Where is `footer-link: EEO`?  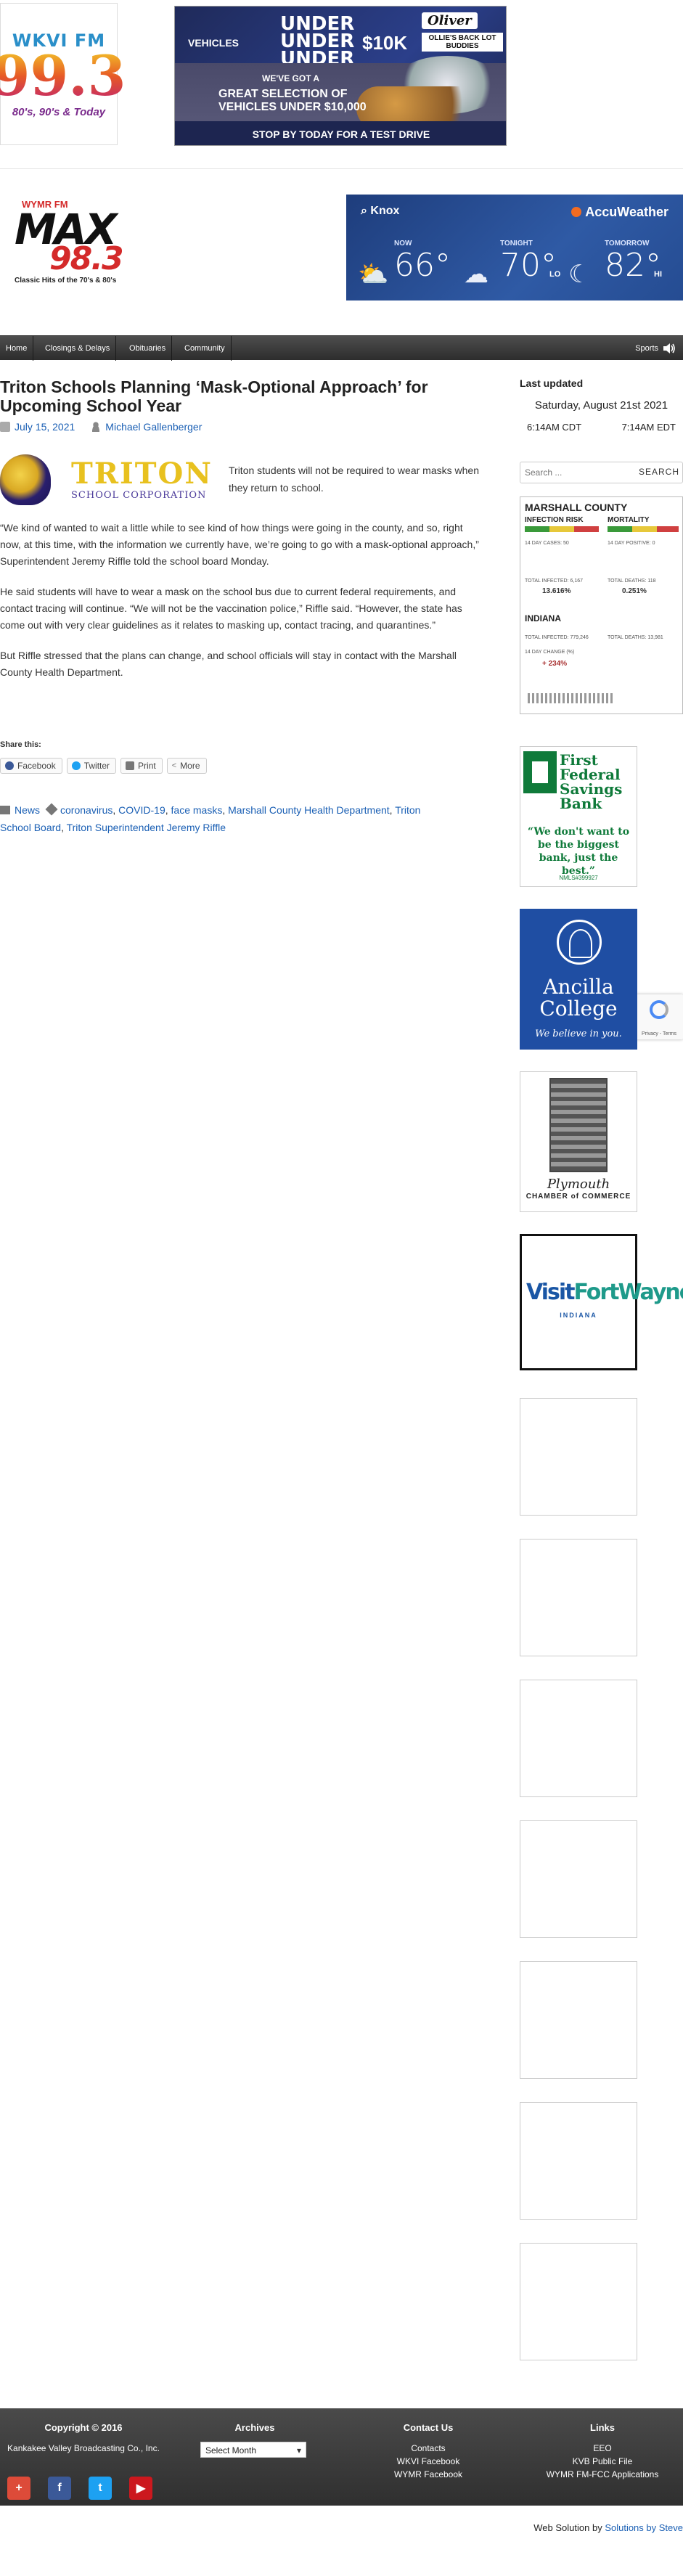
footer-link: EEO is located at coordinates (603, 2449).